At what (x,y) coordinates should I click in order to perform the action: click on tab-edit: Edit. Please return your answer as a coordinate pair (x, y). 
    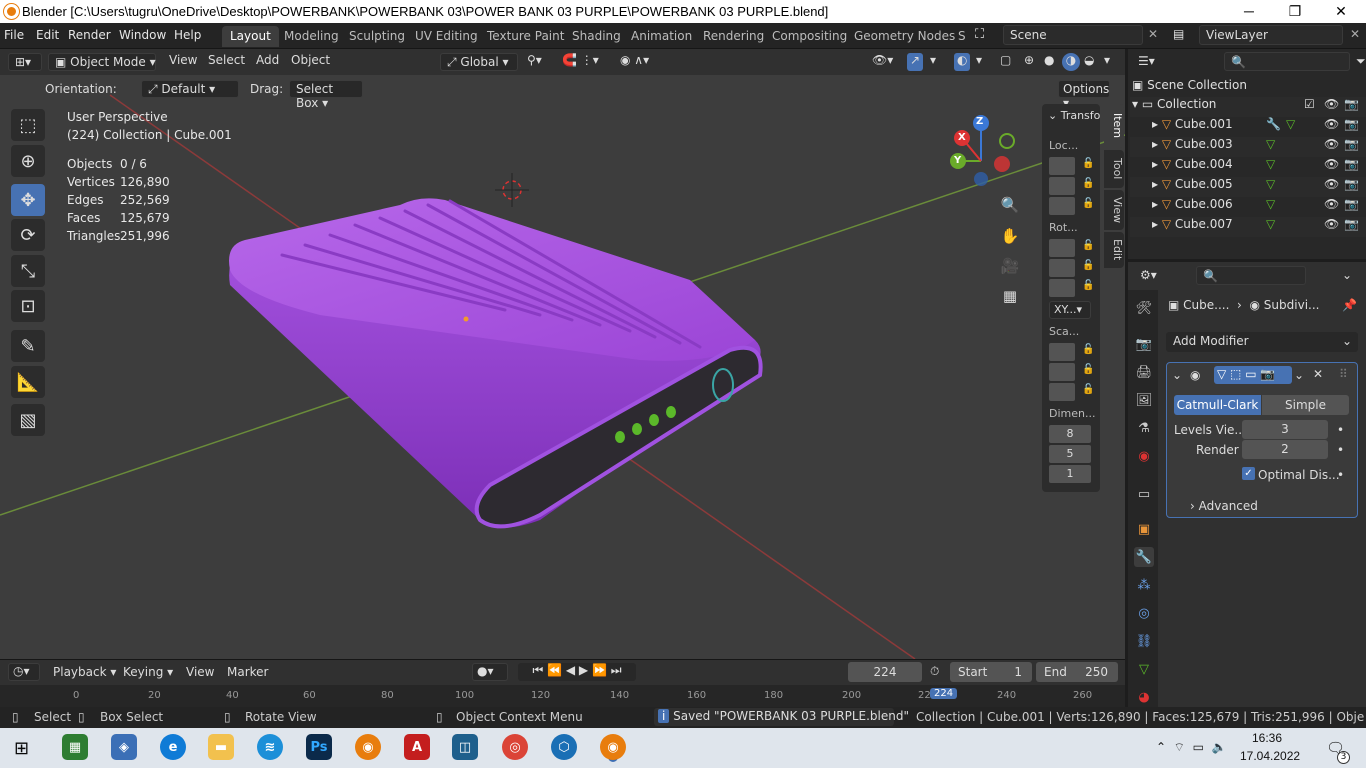
    Looking at the image, I should click on (1114, 250).